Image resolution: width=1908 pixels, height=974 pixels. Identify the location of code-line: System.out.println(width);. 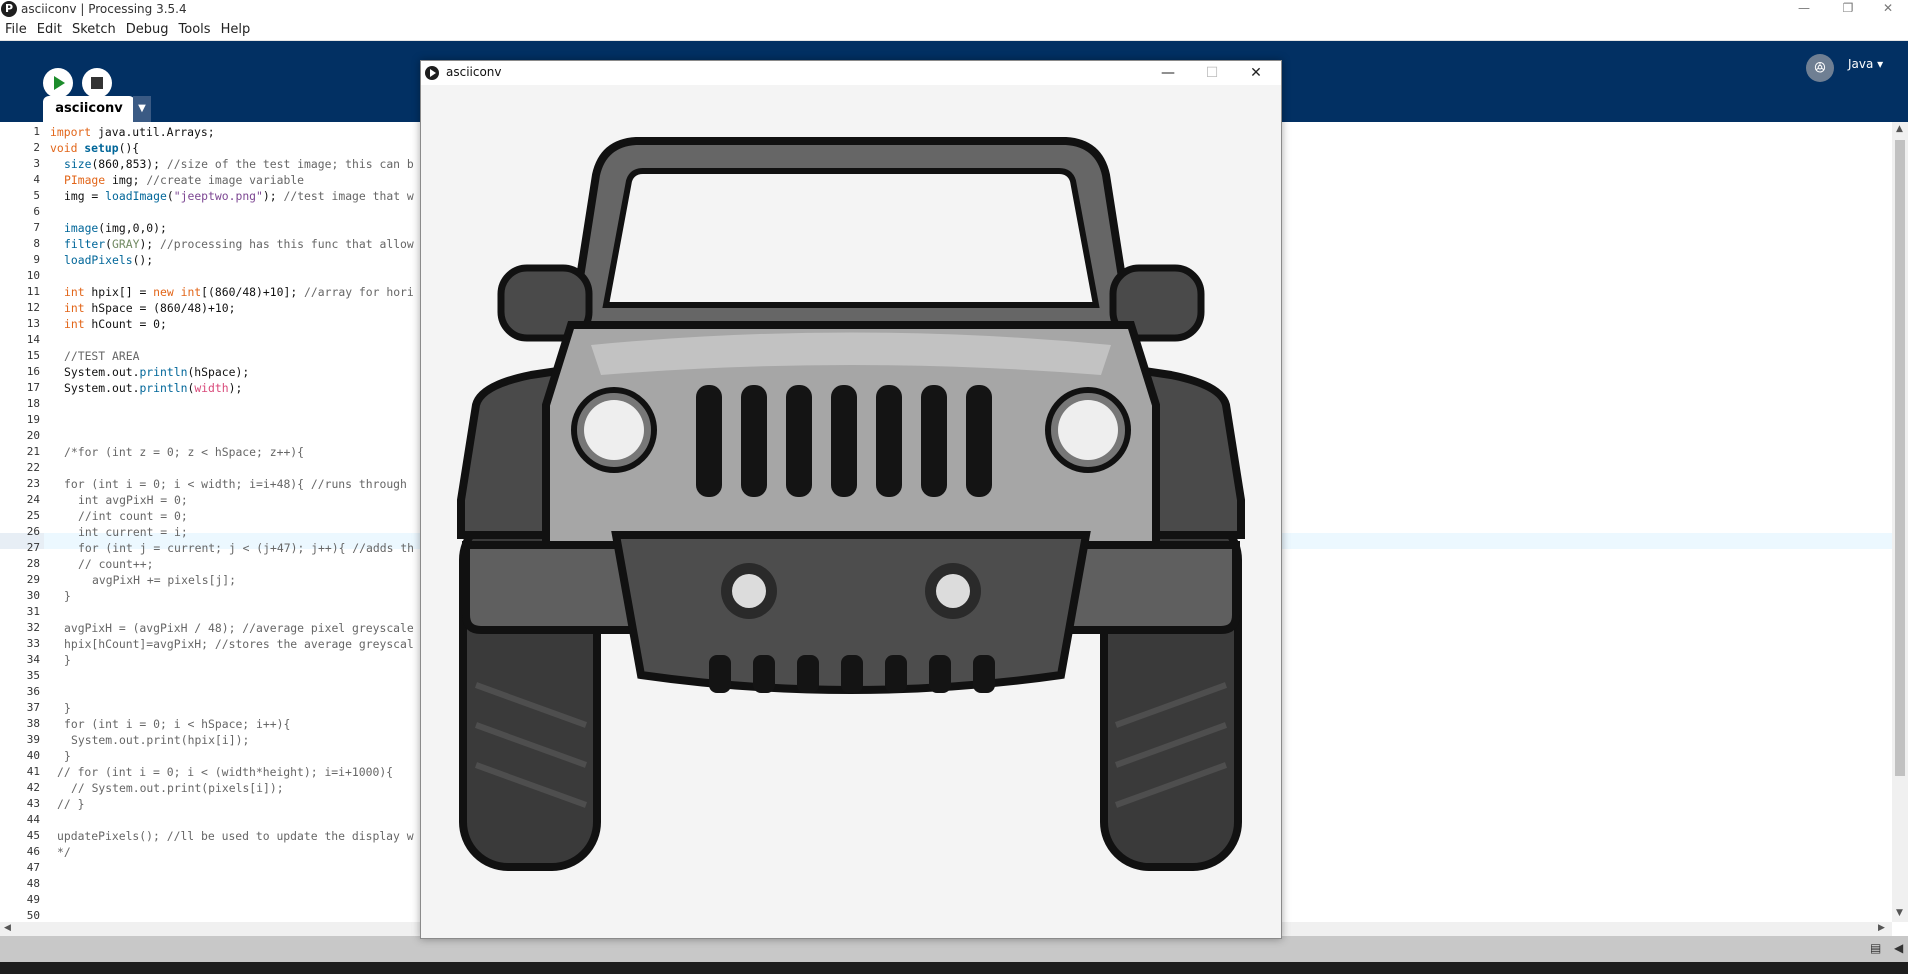
(153, 388).